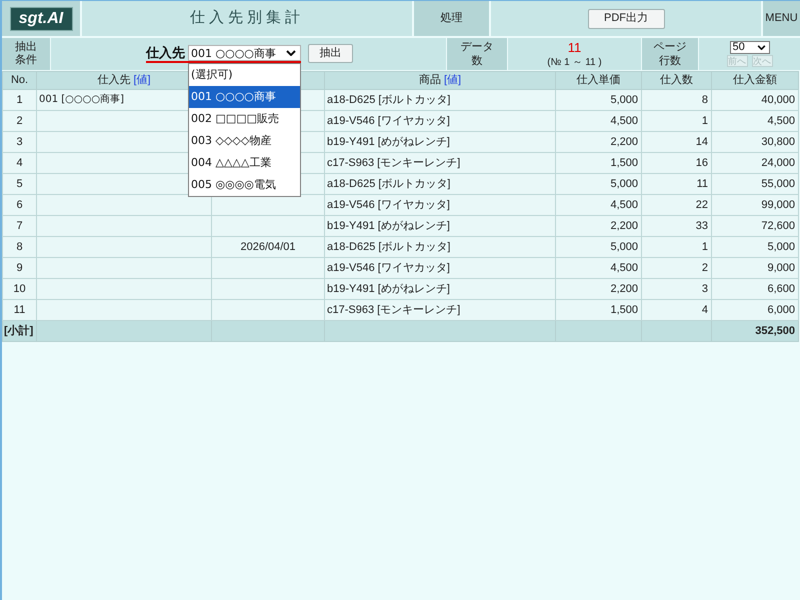 This screenshot has width=800, height=600. Describe the element at coordinates (247, 18) in the screenshot. I see `page-title: 仕入先別集計` at that location.